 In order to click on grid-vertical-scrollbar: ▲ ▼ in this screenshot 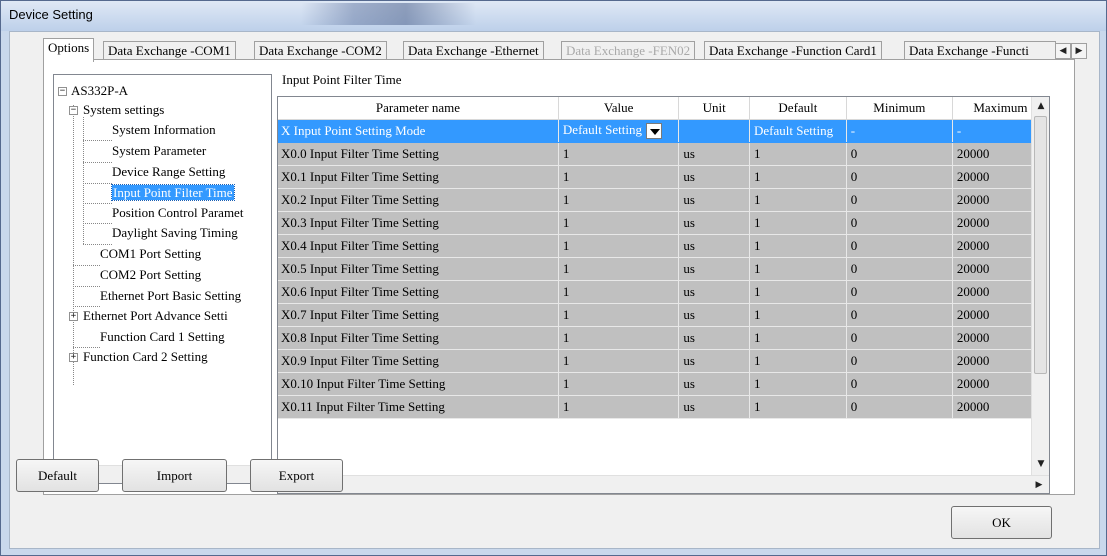, I will do `click(1040, 286)`.